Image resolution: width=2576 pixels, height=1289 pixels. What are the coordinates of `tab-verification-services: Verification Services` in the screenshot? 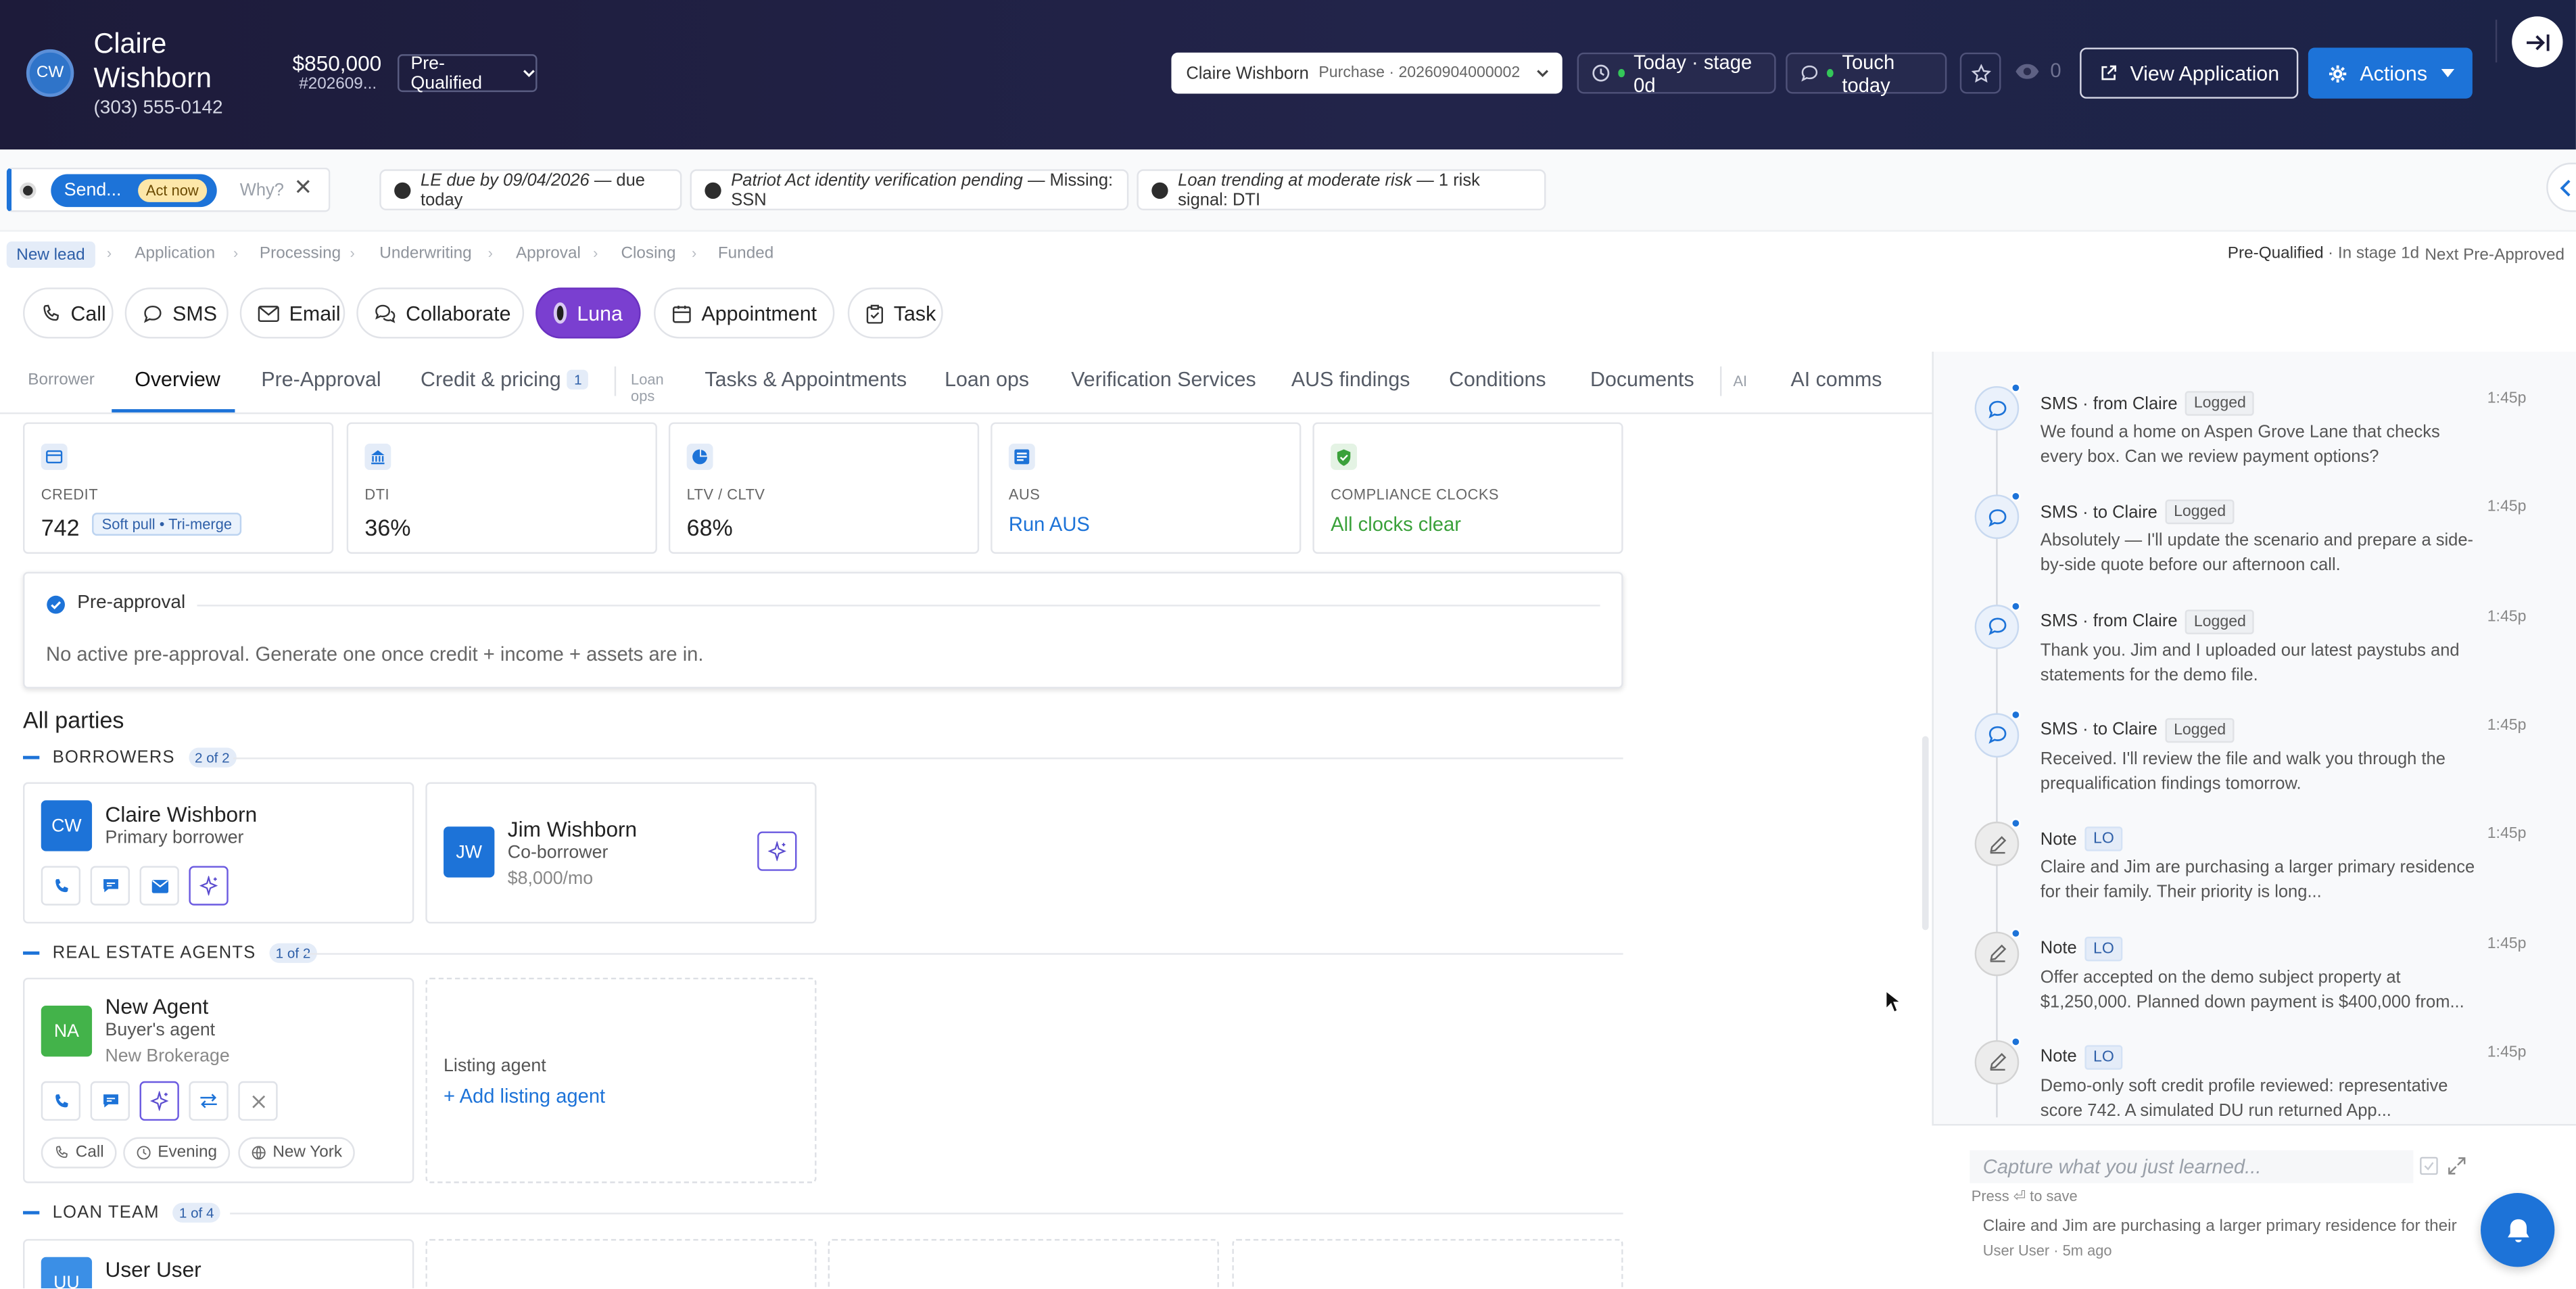 It's located at (1163, 379).